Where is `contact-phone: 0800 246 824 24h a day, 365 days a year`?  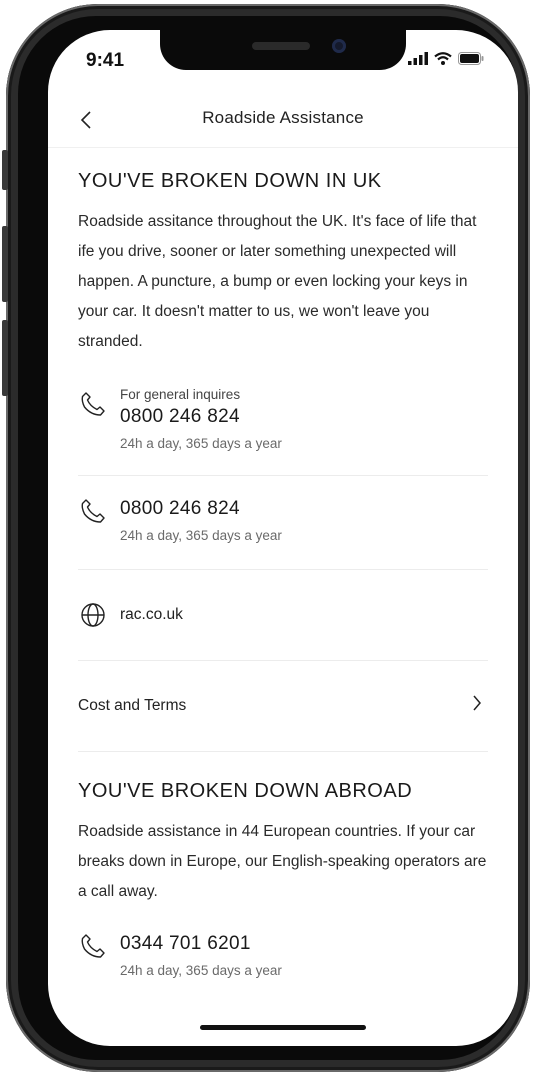 contact-phone: 0800 246 824 24h a day, 365 days a year is located at coordinates (283, 533).